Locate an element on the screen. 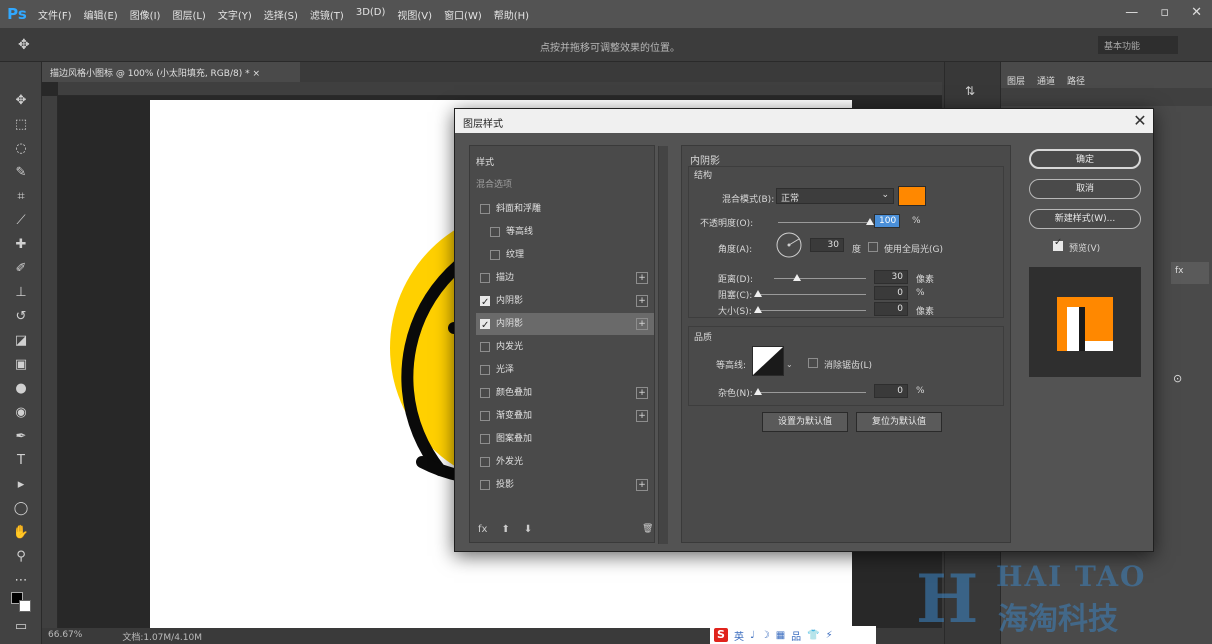 The image size is (1212, 644). brush-icon: ✐ is located at coordinates (21, 269).